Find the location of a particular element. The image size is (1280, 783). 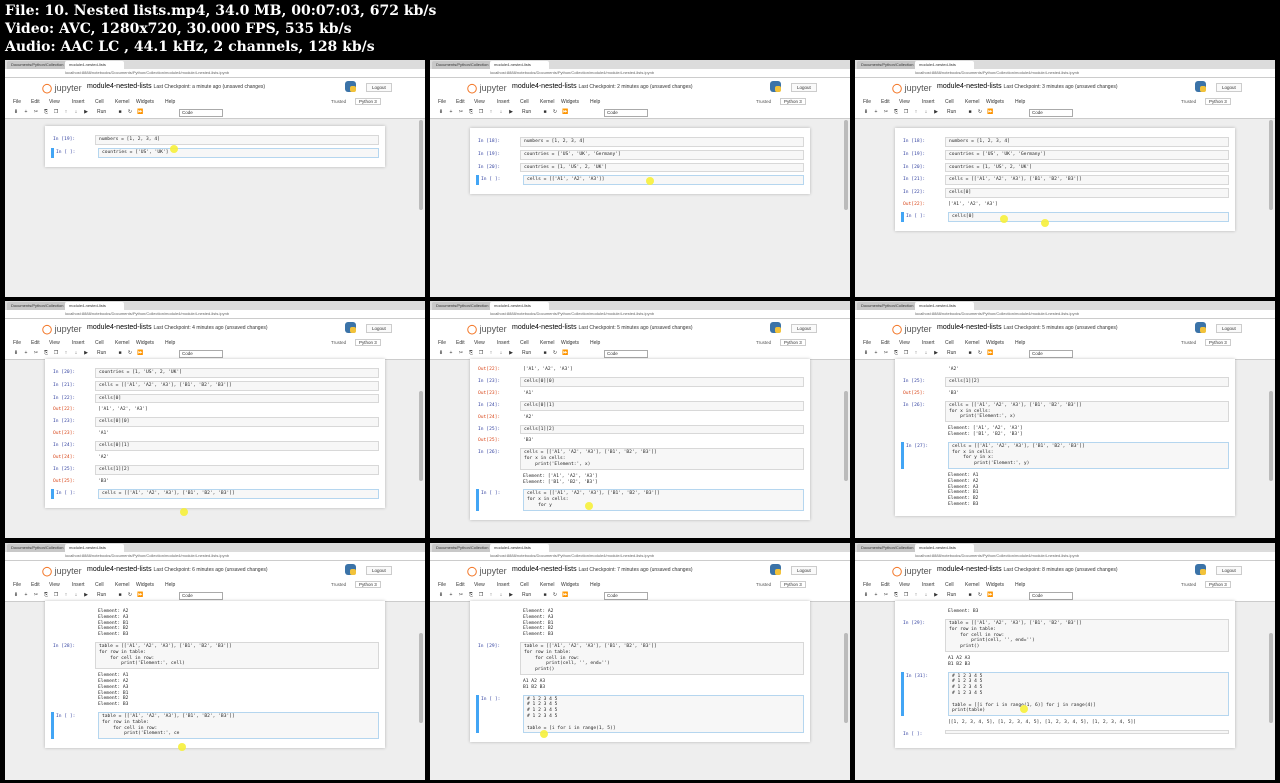

code-cell: In [19]: numbers = [1, 2, 3, 4] is located at coordinates (215, 140).